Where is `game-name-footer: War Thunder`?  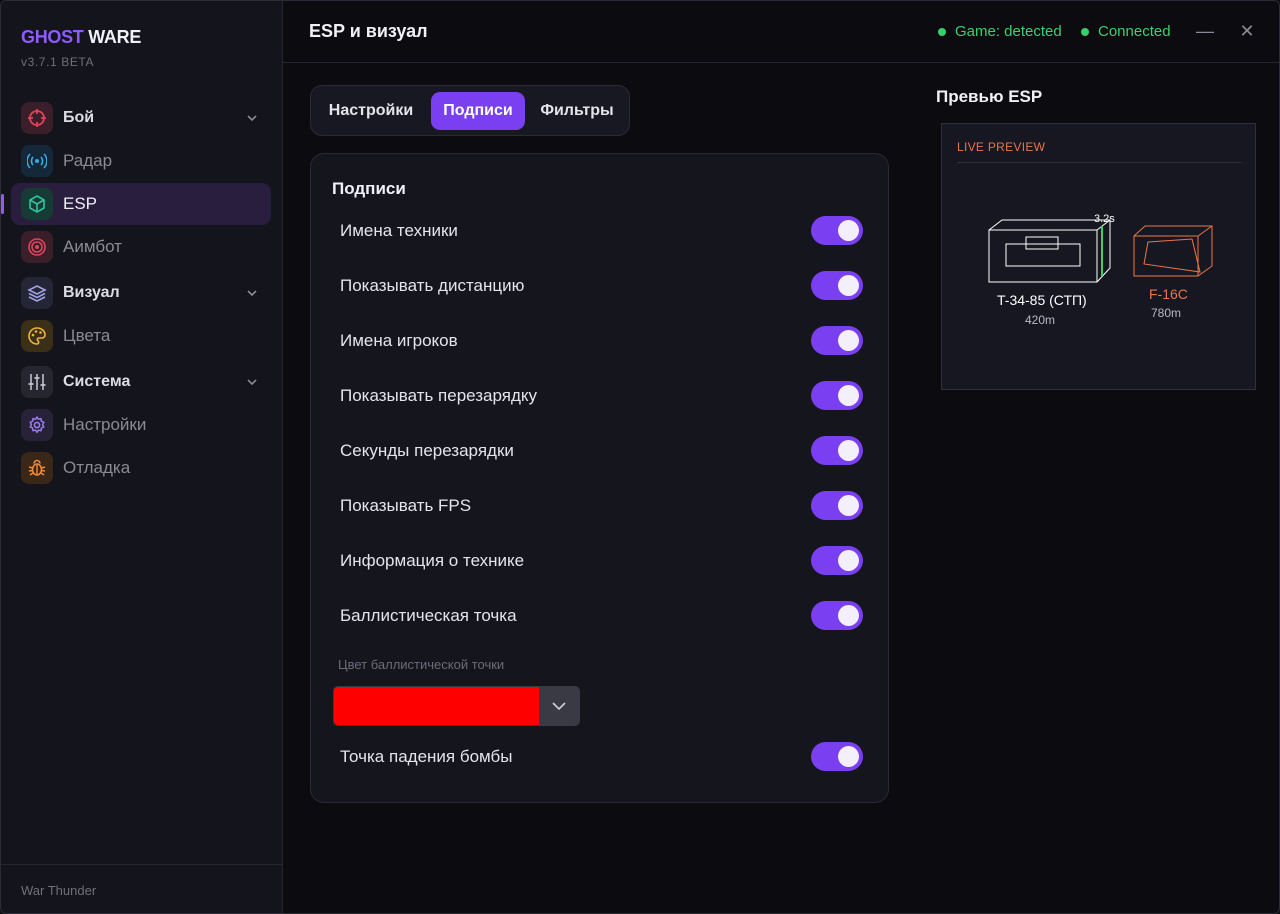
game-name-footer: War Thunder is located at coordinates (59, 890).